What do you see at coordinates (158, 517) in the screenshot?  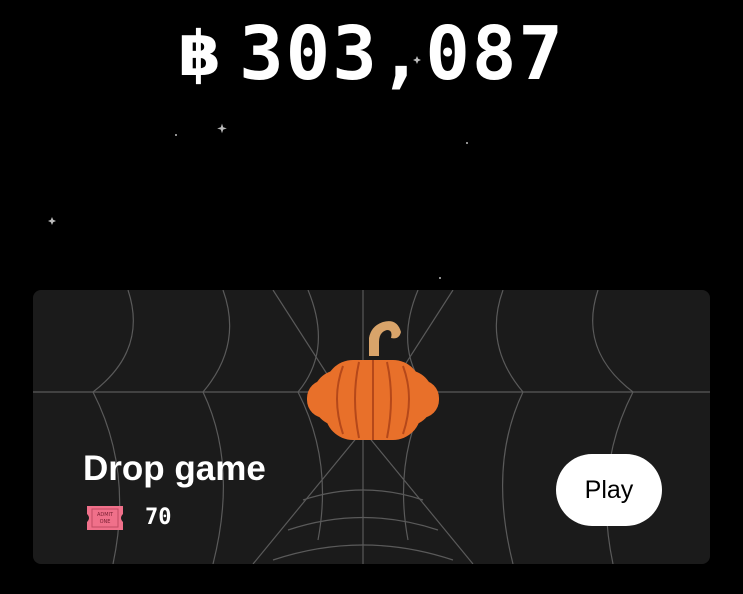 I see `ticket-cost-value: 70` at bounding box center [158, 517].